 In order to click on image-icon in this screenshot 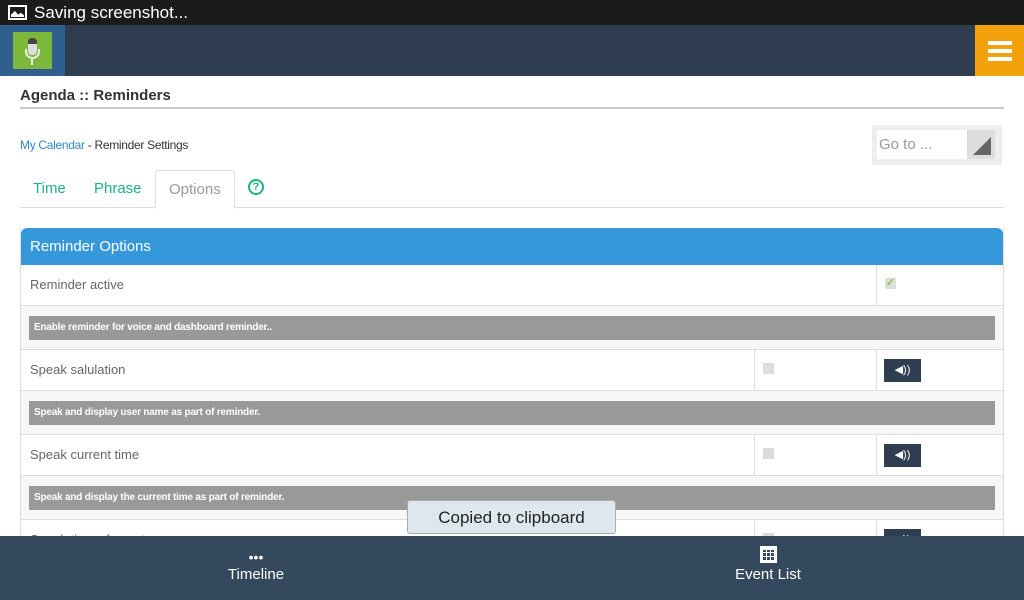, I will do `click(17, 12)`.